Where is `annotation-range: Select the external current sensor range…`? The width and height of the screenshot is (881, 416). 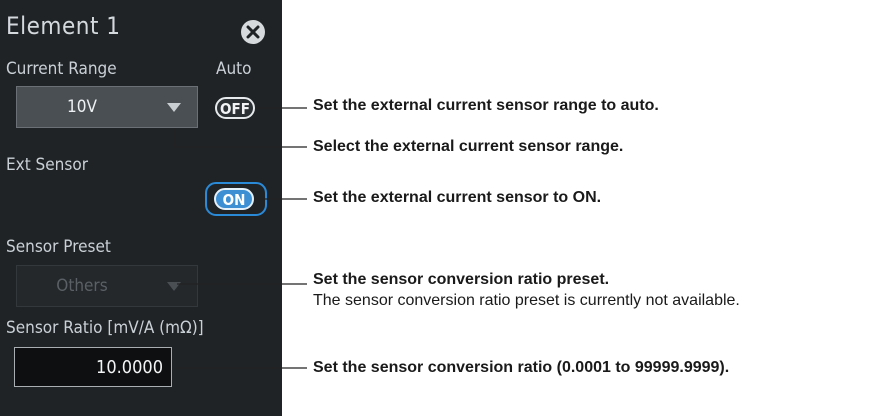
annotation-range: Select the external current sensor range… is located at coordinates (468, 146).